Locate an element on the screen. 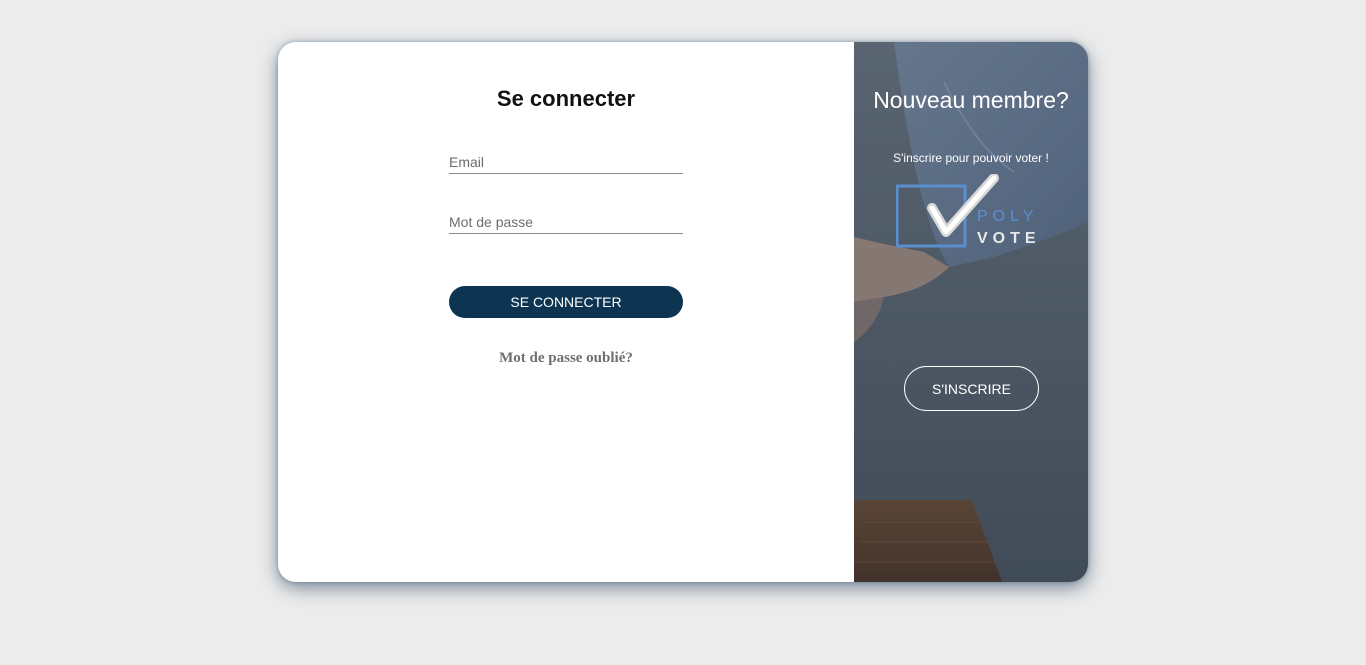  email-field is located at coordinates (566, 162).